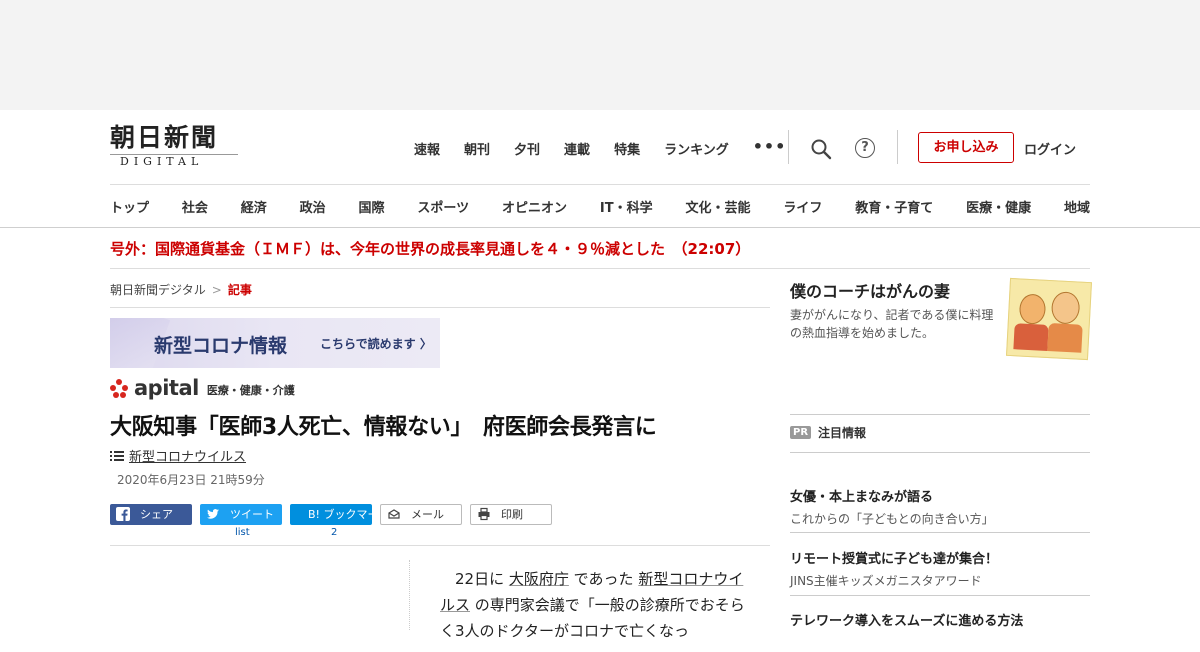 This screenshot has width=1200, height=652. Describe the element at coordinates (260, 595) in the screenshot. I see `article-left-ad-area` at that location.